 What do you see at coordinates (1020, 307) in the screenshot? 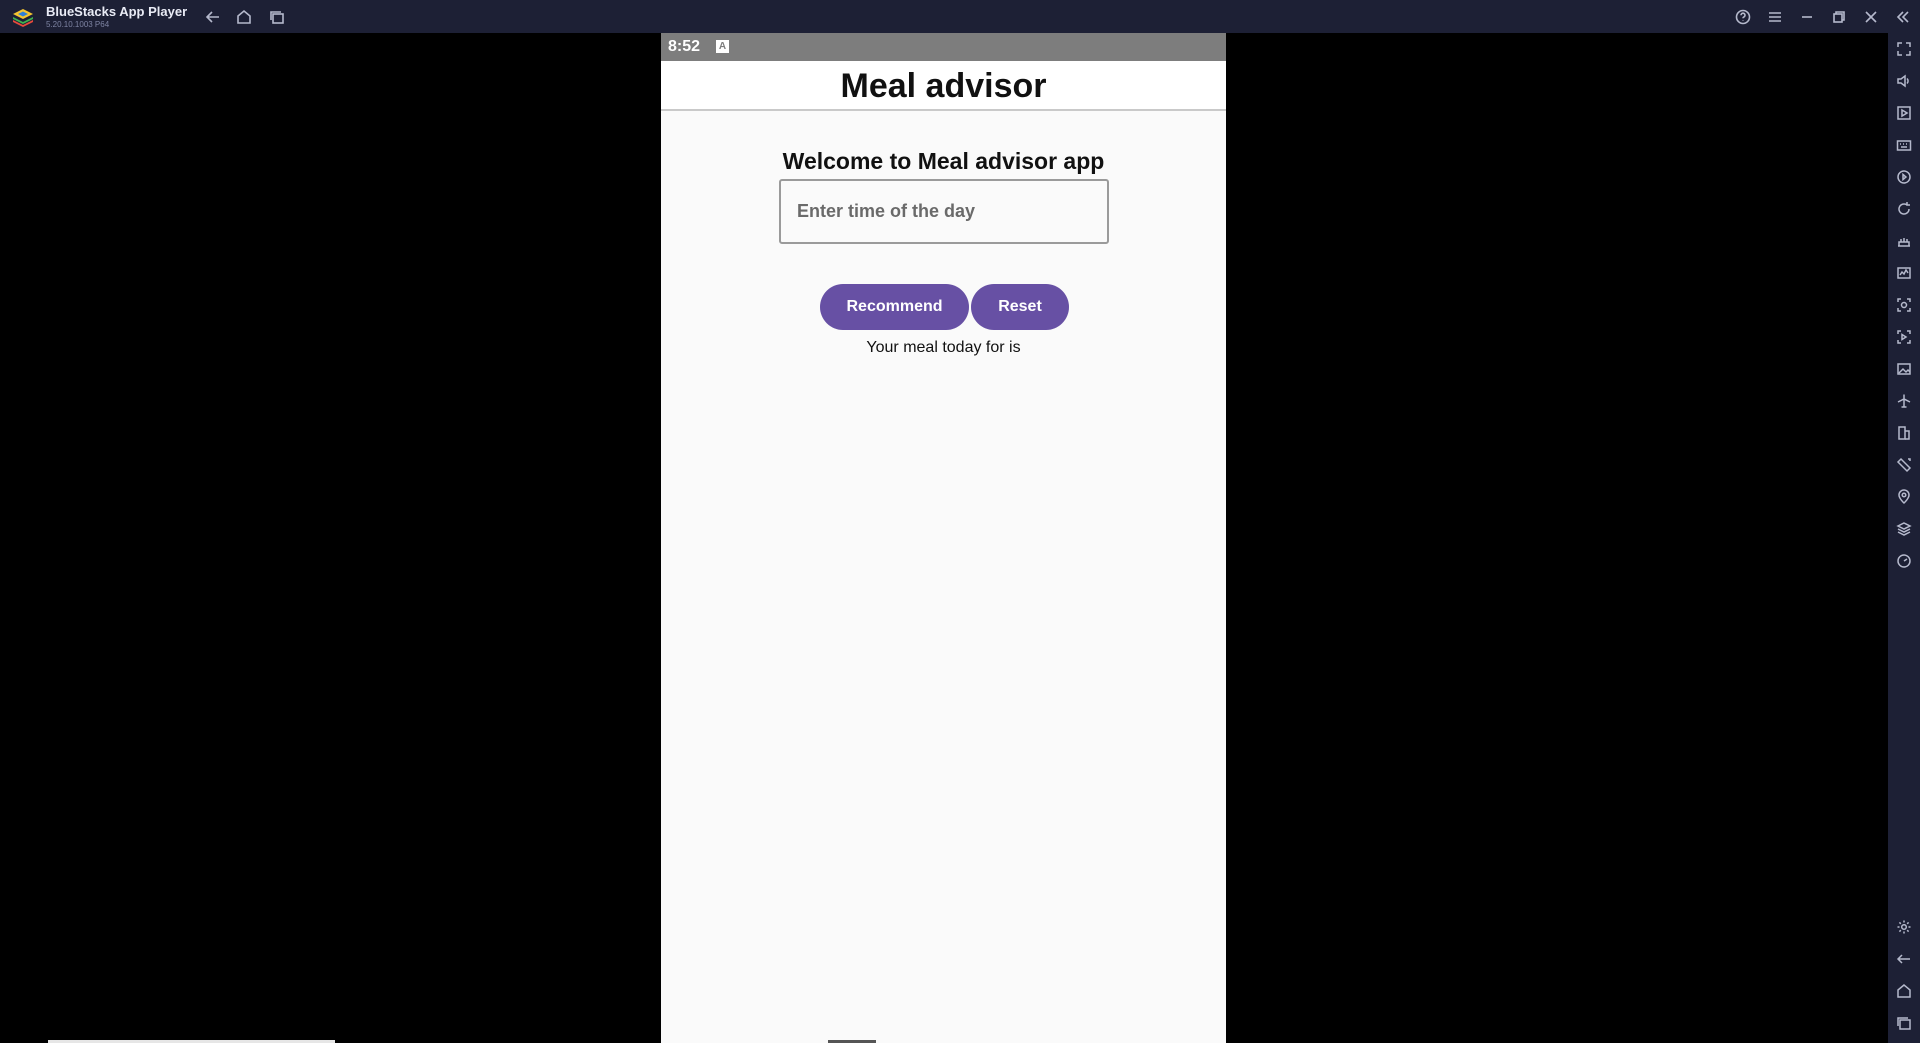
I see `reset-button: Reset` at bounding box center [1020, 307].